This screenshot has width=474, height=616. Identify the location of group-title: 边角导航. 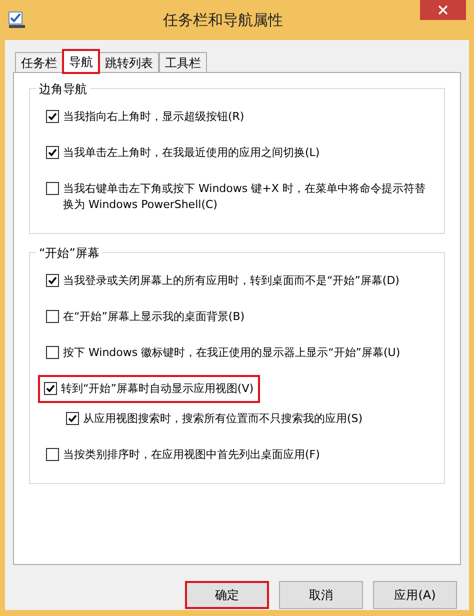
(63, 89).